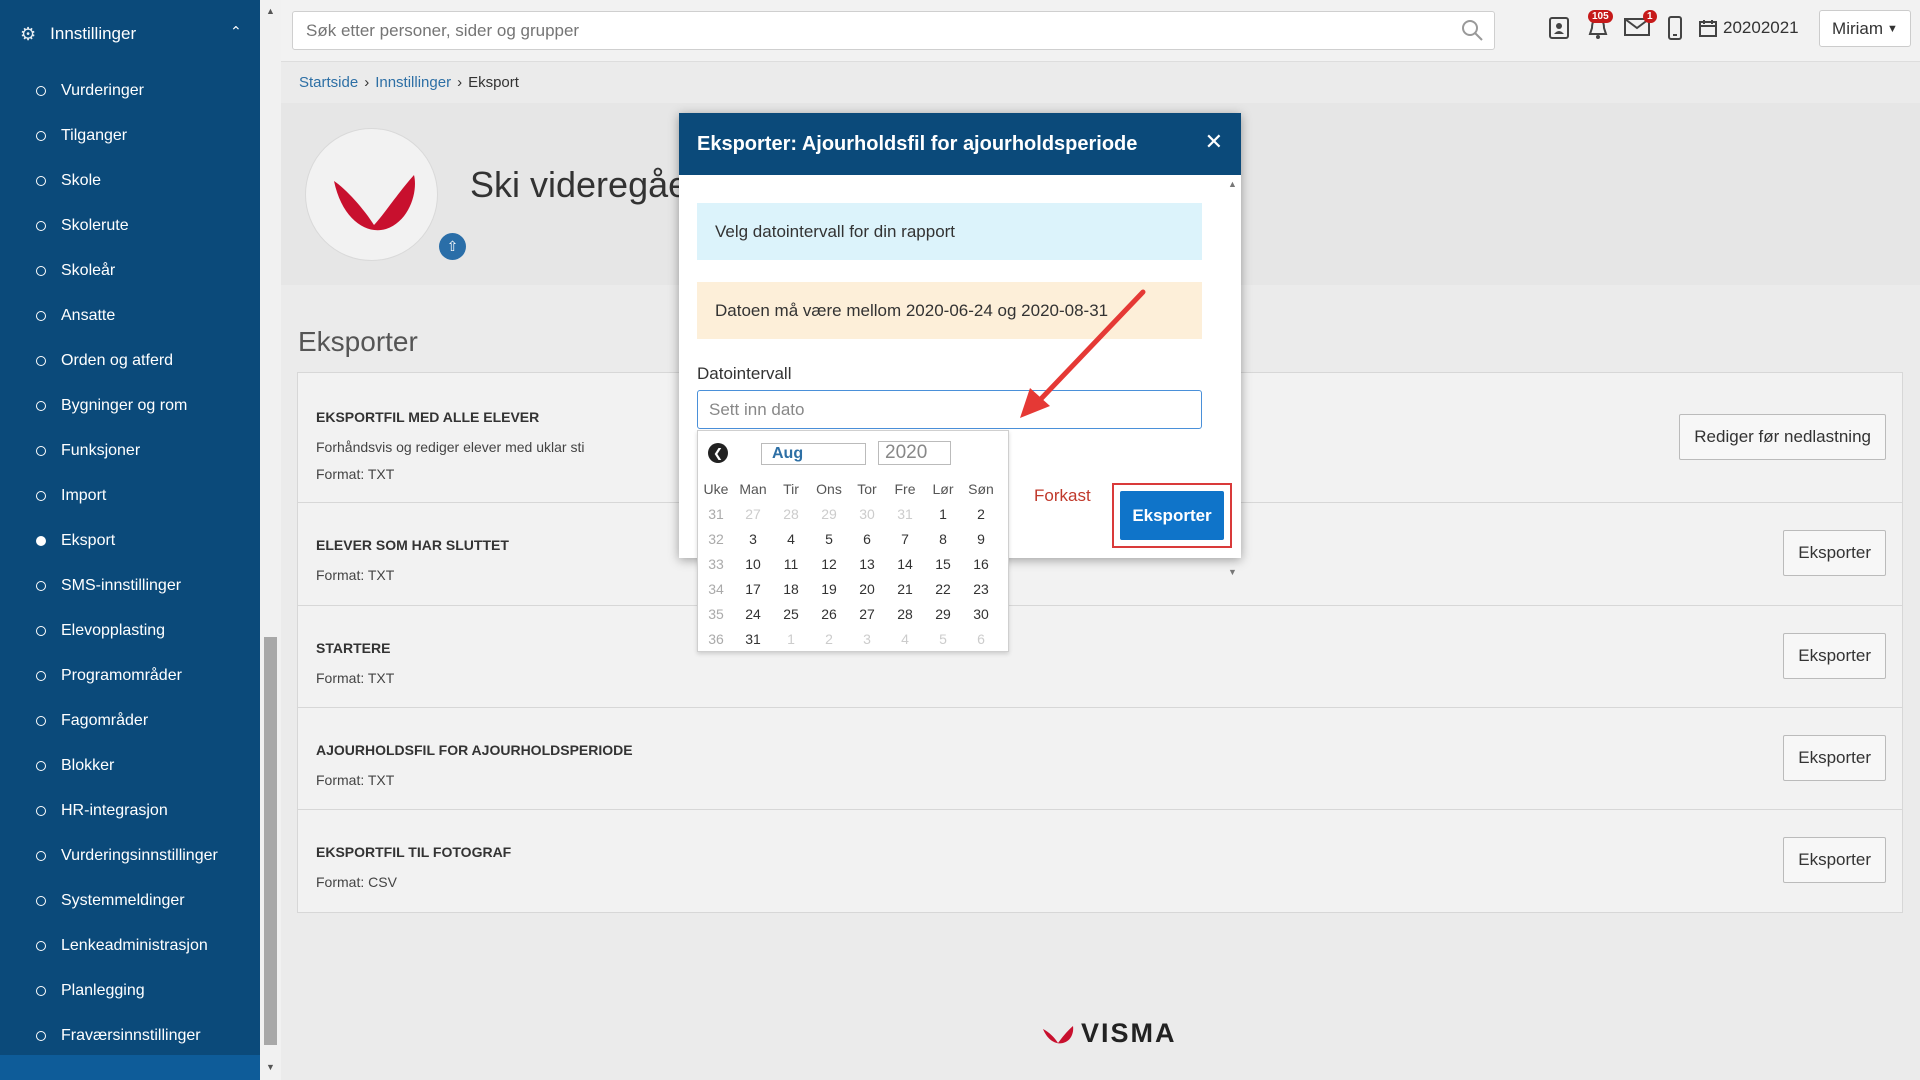 The height and width of the screenshot is (1080, 1920). What do you see at coordinates (829, 564) in the screenshot?
I see `calendar-day: 12` at bounding box center [829, 564].